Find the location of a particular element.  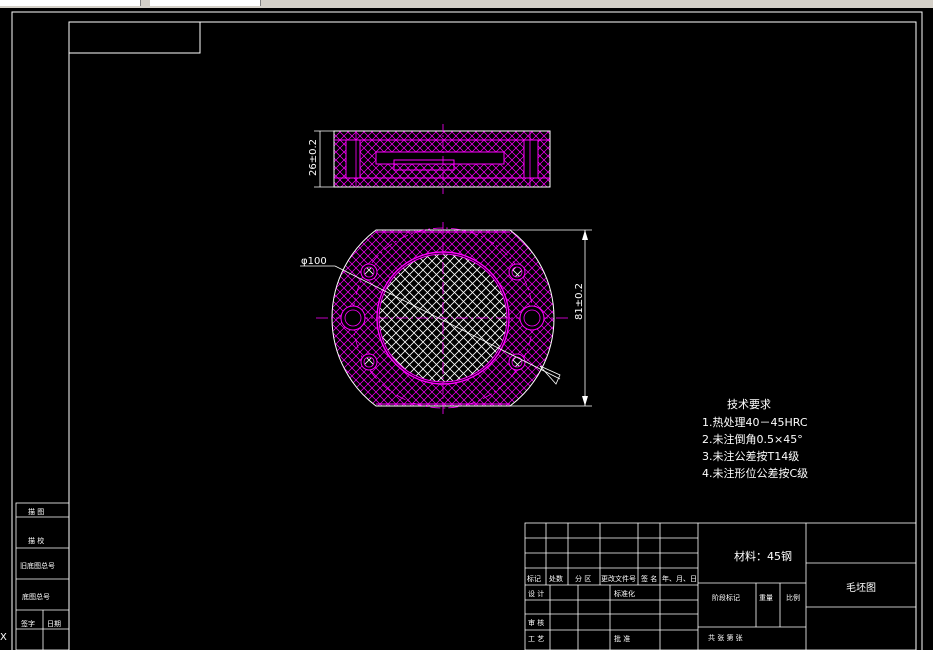

revision-header: 更改文件号 is located at coordinates (618, 578).